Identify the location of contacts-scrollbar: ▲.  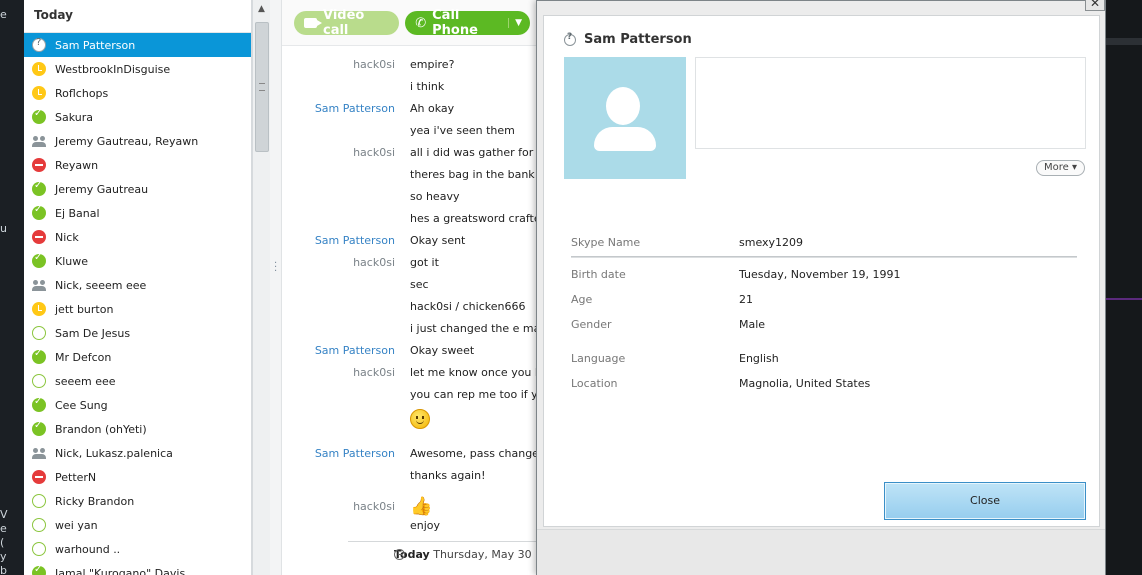
(261, 287).